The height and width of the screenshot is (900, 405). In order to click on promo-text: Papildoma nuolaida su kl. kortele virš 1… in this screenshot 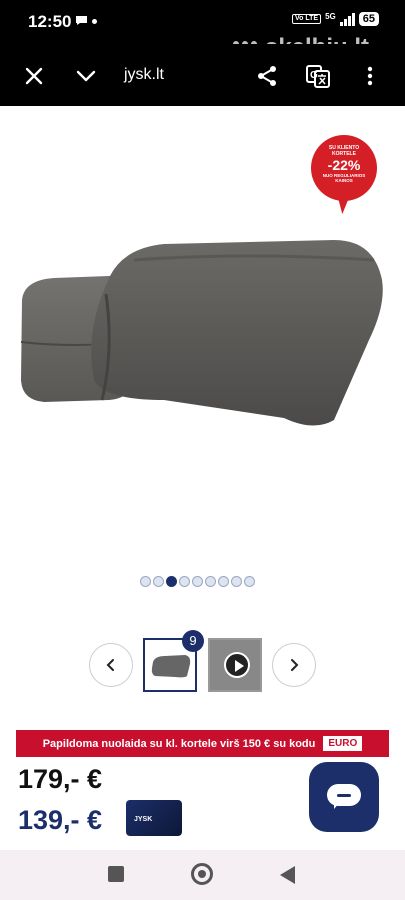, I will do `click(179, 743)`.